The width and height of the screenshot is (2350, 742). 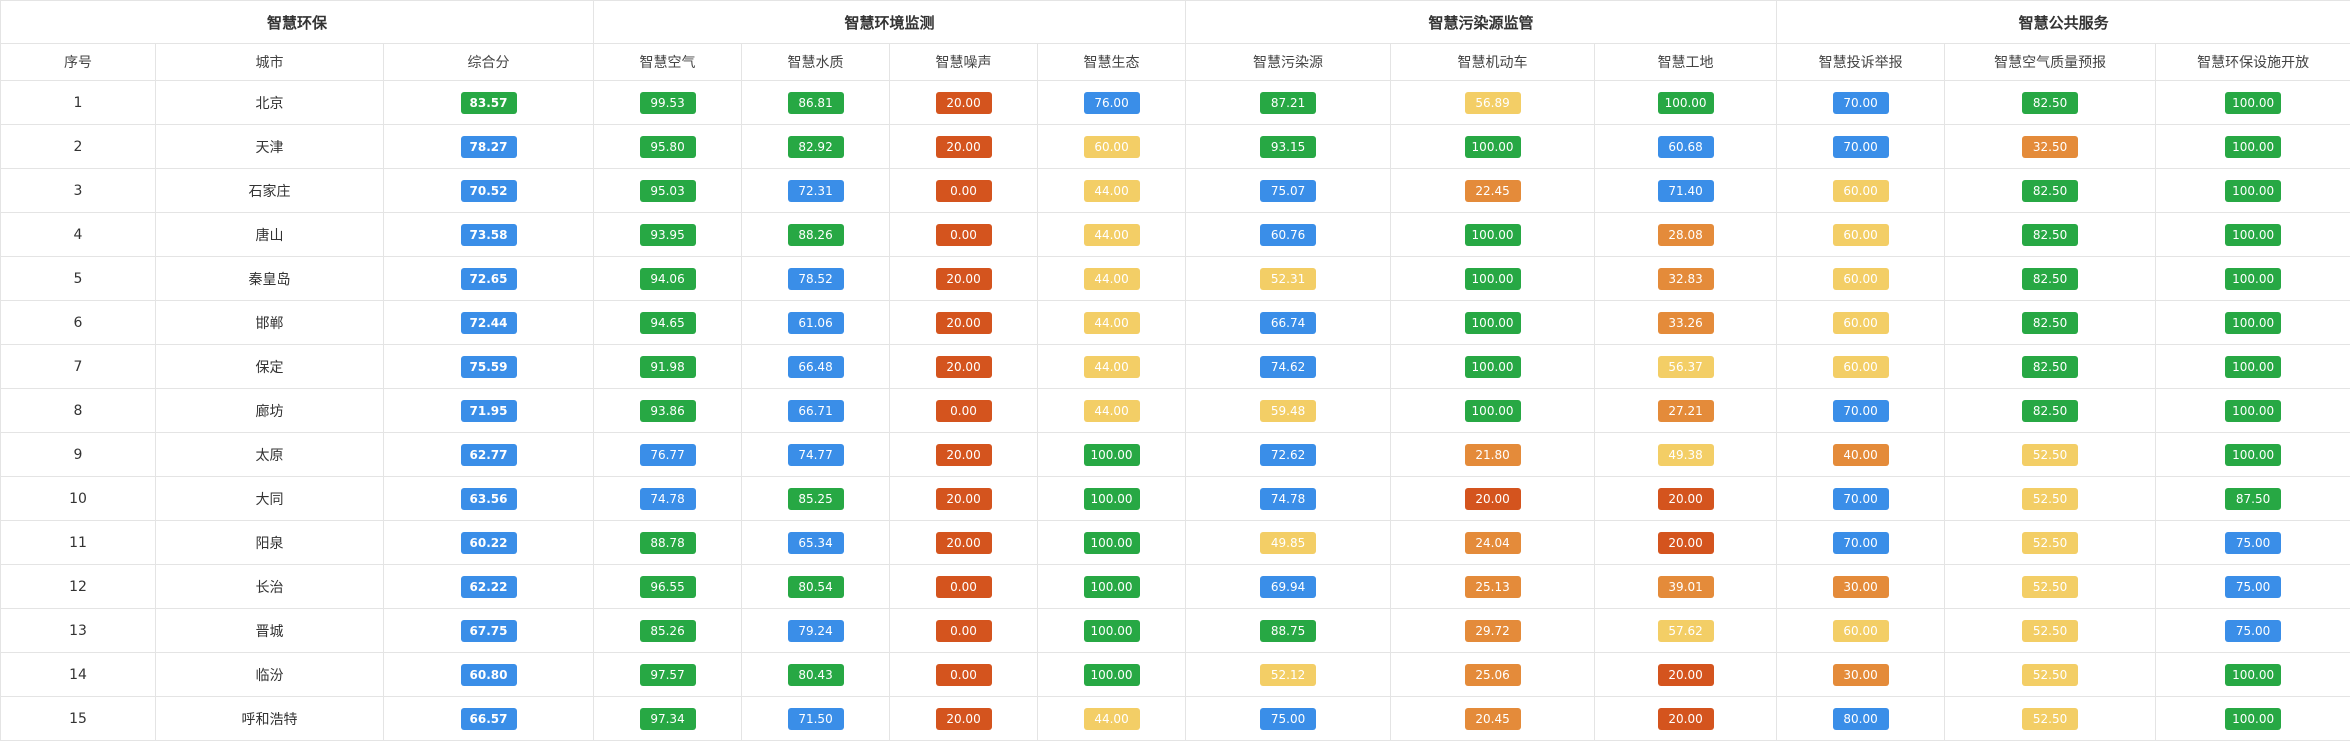 I want to click on score-badge: 93.15, so click(x=1288, y=146).